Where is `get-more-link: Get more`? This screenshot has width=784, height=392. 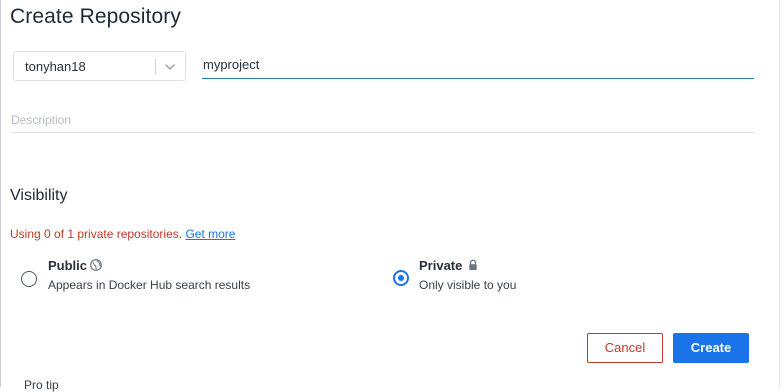
get-more-link: Get more is located at coordinates (210, 234).